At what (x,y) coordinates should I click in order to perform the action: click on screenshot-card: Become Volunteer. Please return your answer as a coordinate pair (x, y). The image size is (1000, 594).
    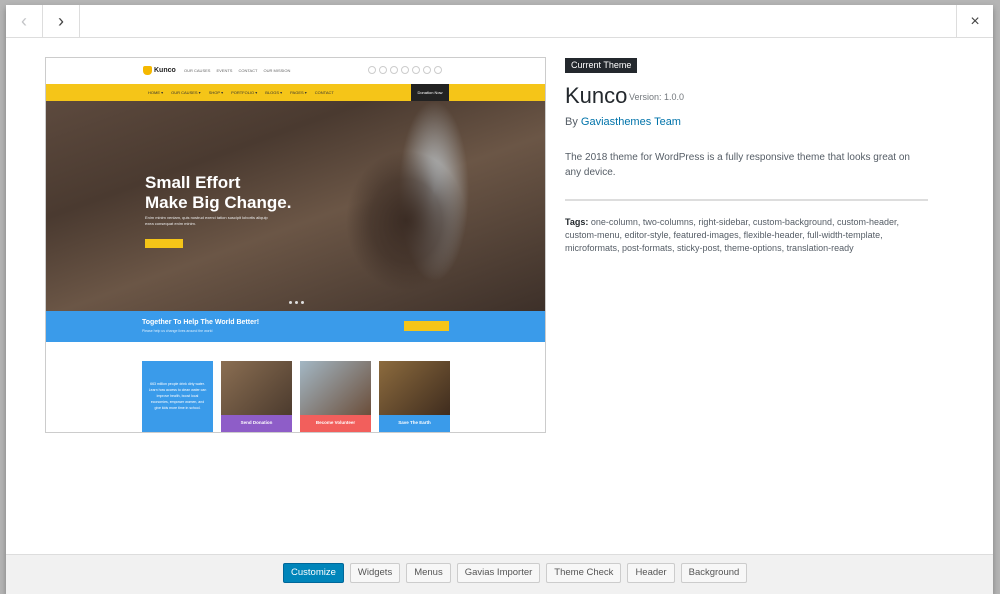
    Looking at the image, I should click on (335, 396).